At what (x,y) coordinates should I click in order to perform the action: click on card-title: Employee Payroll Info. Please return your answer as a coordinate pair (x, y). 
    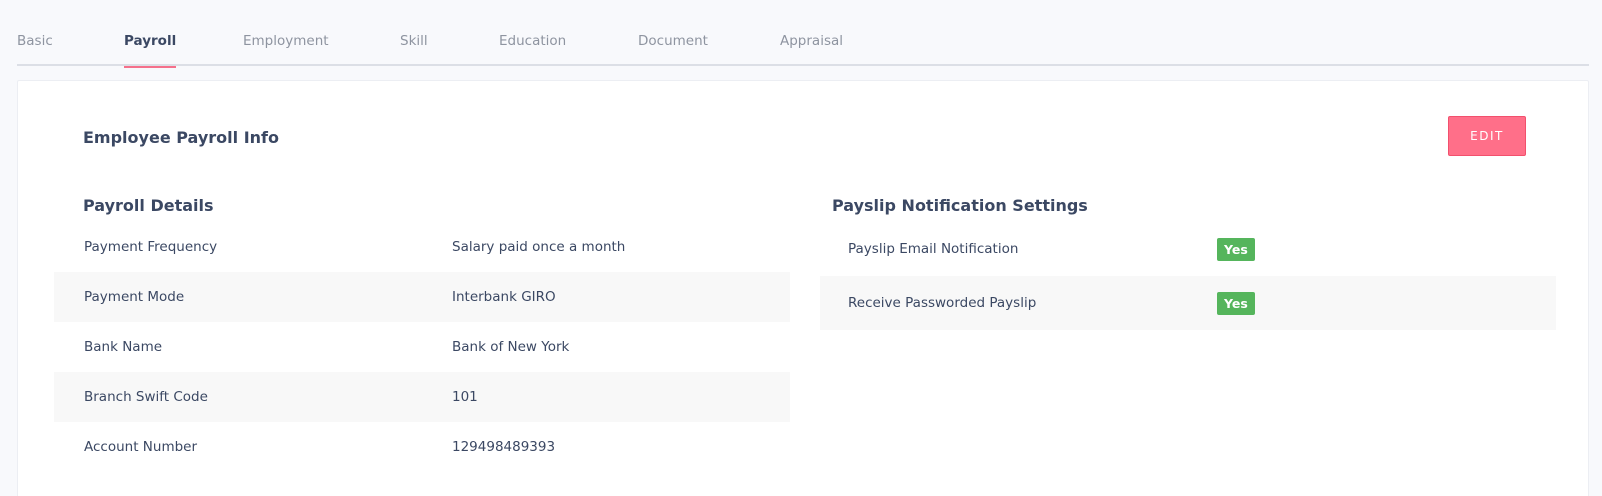
    Looking at the image, I should click on (181, 137).